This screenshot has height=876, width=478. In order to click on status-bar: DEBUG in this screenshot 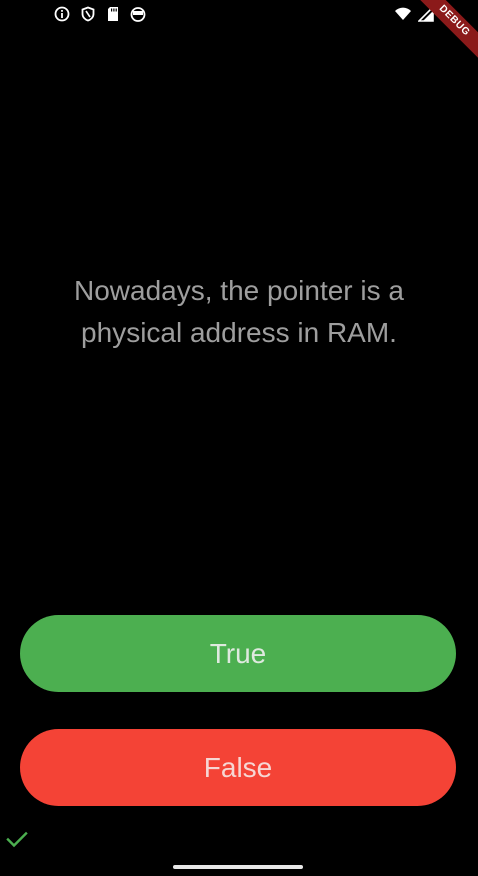, I will do `click(239, 31)`.